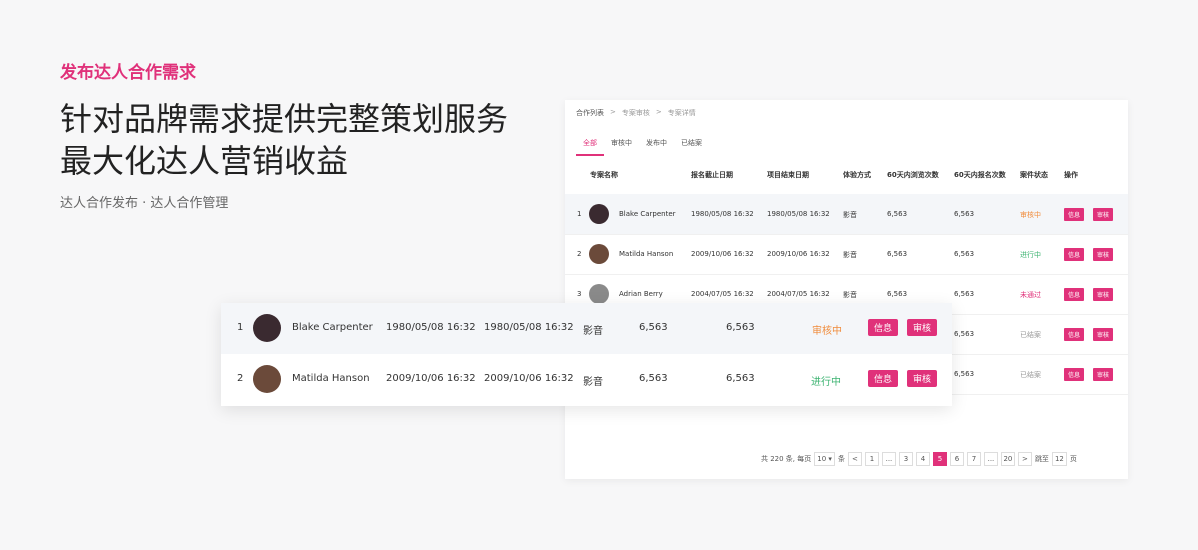  Describe the element at coordinates (621, 147) in the screenshot. I see `tab-reviewing: 审核中` at that location.